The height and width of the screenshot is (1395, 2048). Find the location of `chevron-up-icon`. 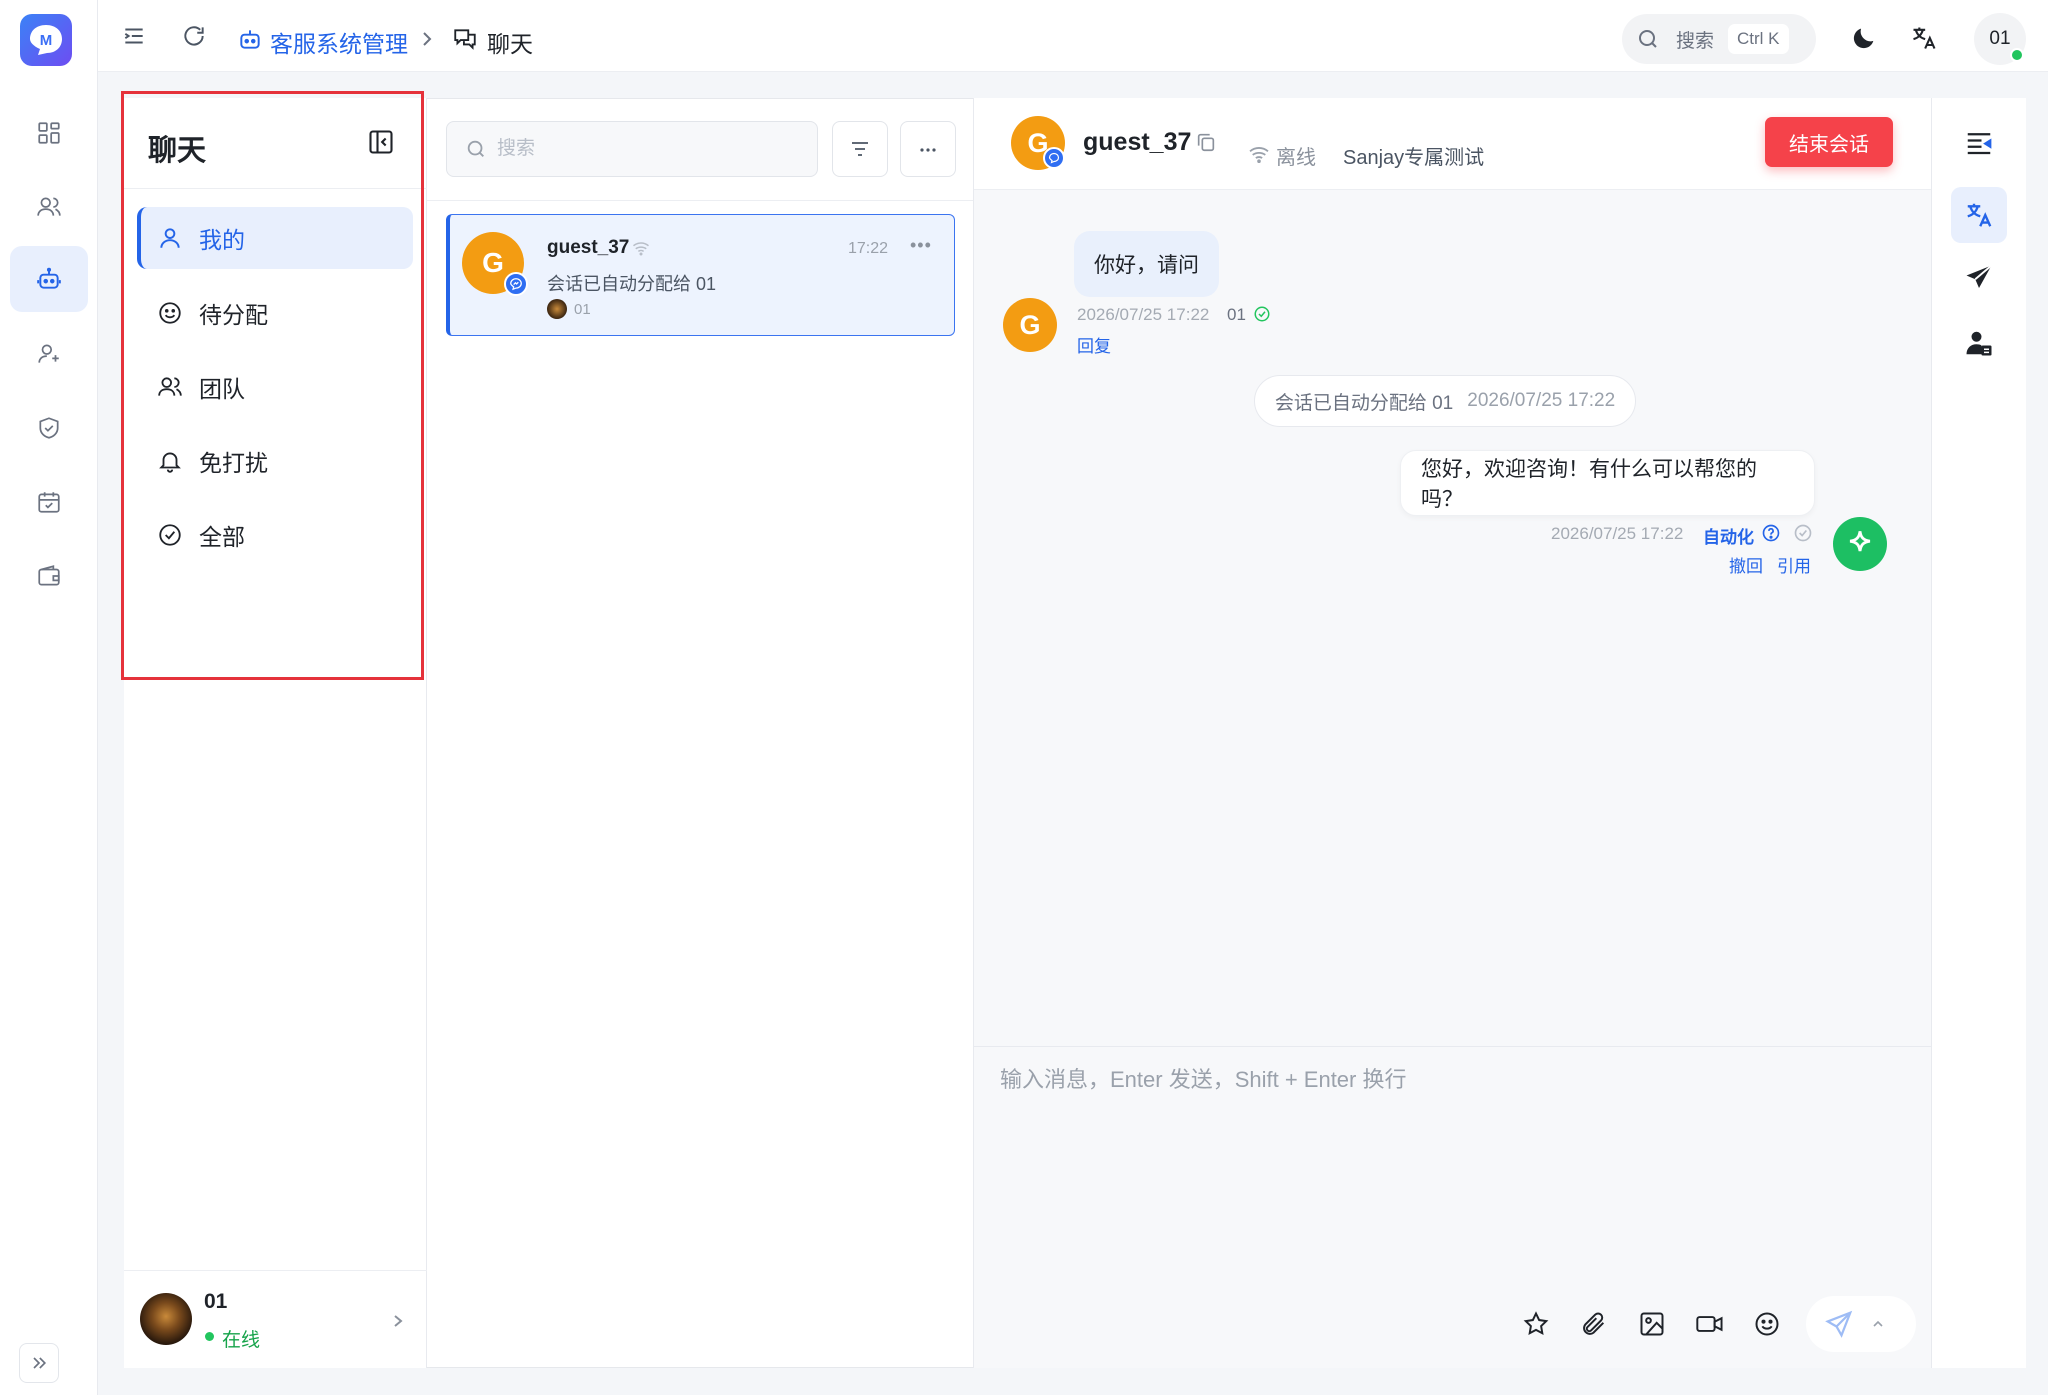

chevron-up-icon is located at coordinates (1878, 1324).